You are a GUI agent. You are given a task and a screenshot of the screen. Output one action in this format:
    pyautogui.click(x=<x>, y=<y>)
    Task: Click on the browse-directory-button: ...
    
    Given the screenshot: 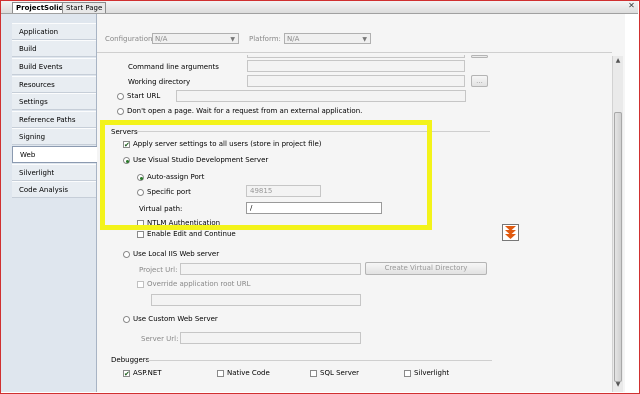 What is the action you would take?
    pyautogui.click(x=479, y=81)
    